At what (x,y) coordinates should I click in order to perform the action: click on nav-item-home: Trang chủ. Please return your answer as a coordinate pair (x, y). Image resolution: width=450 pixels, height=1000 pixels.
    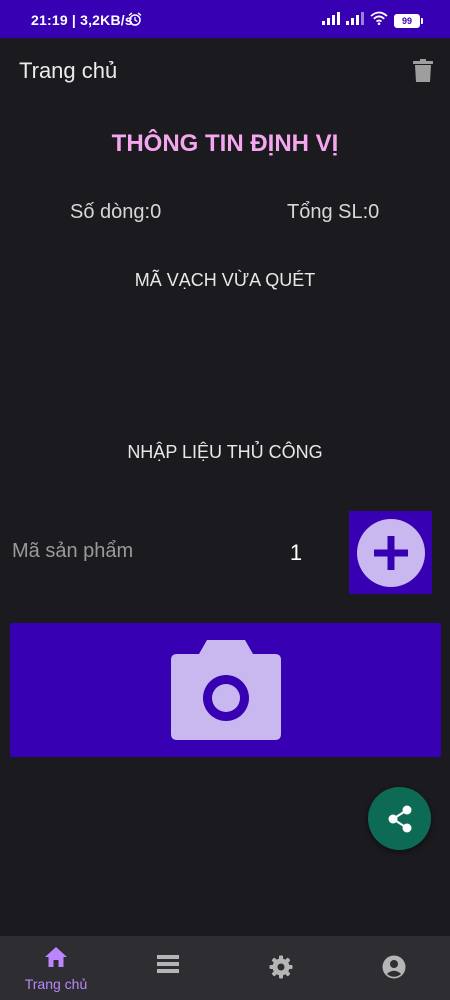
    Looking at the image, I should click on (56, 968).